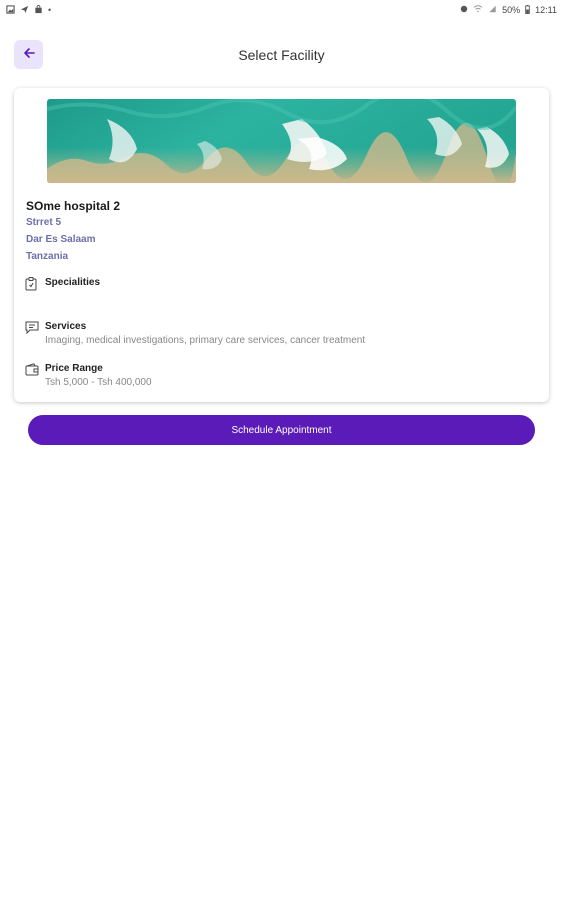 The width and height of the screenshot is (563, 900). What do you see at coordinates (32, 284) in the screenshot?
I see `clipboard-icon` at bounding box center [32, 284].